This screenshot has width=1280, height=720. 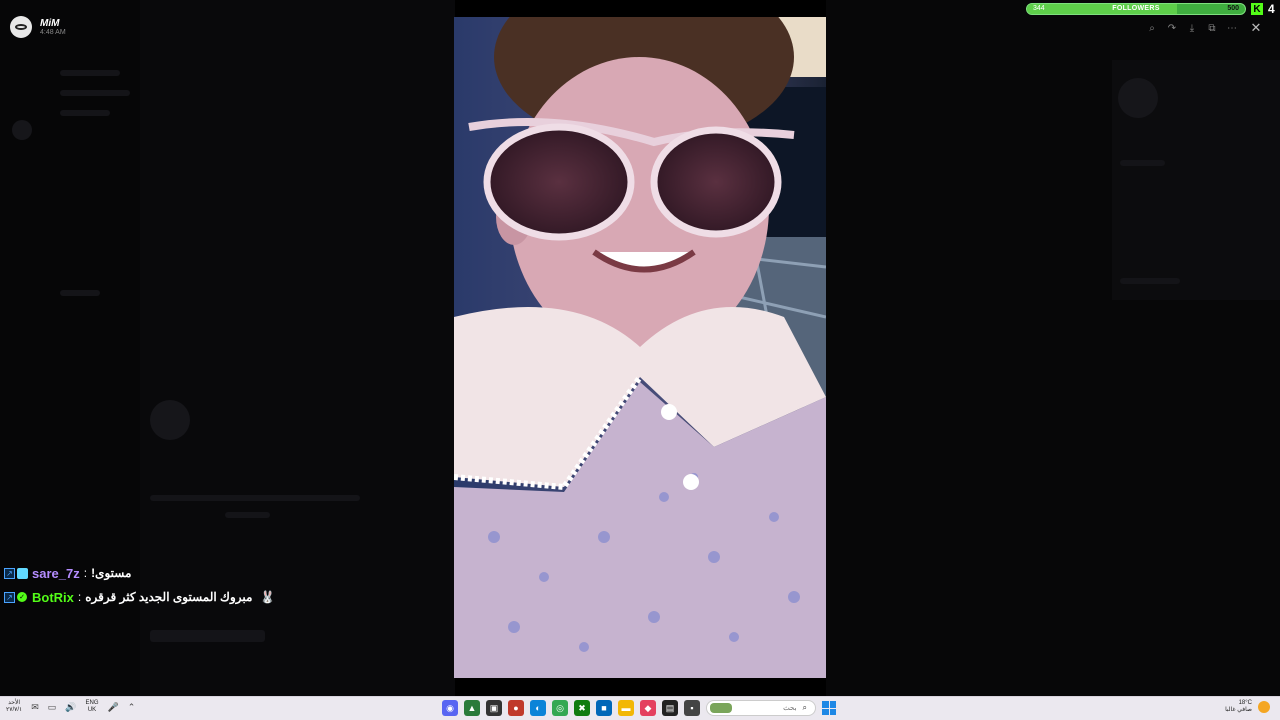 I want to click on sub-badge-icon, so click(x=22, y=573).